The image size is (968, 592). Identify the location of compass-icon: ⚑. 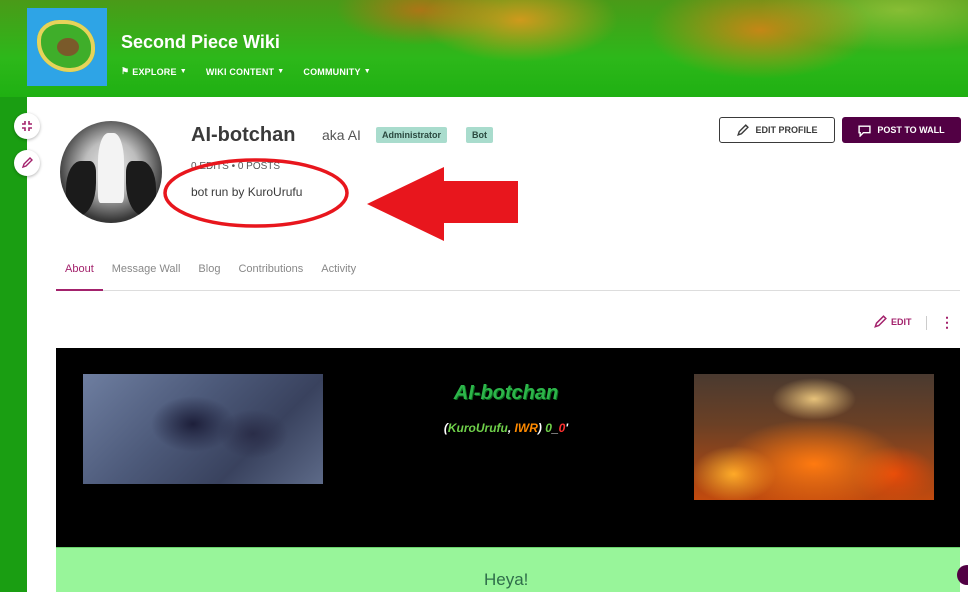
(125, 71).